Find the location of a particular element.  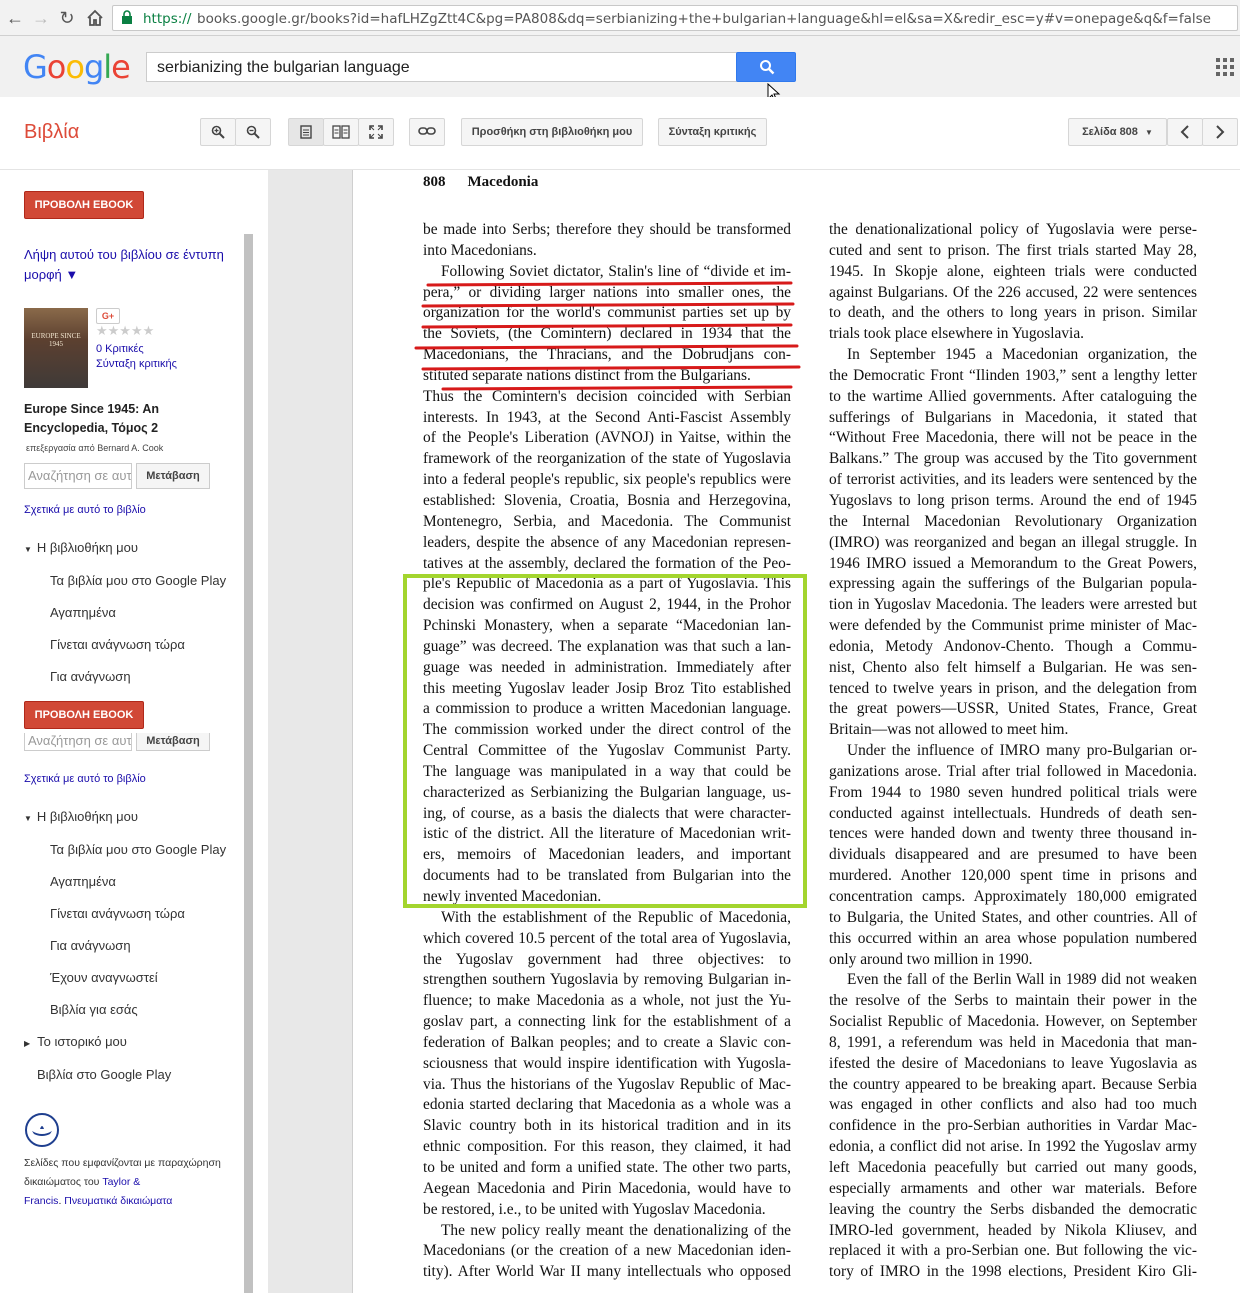

copyright-owner-label: δικαιώματος του is located at coordinates (62, 1182).